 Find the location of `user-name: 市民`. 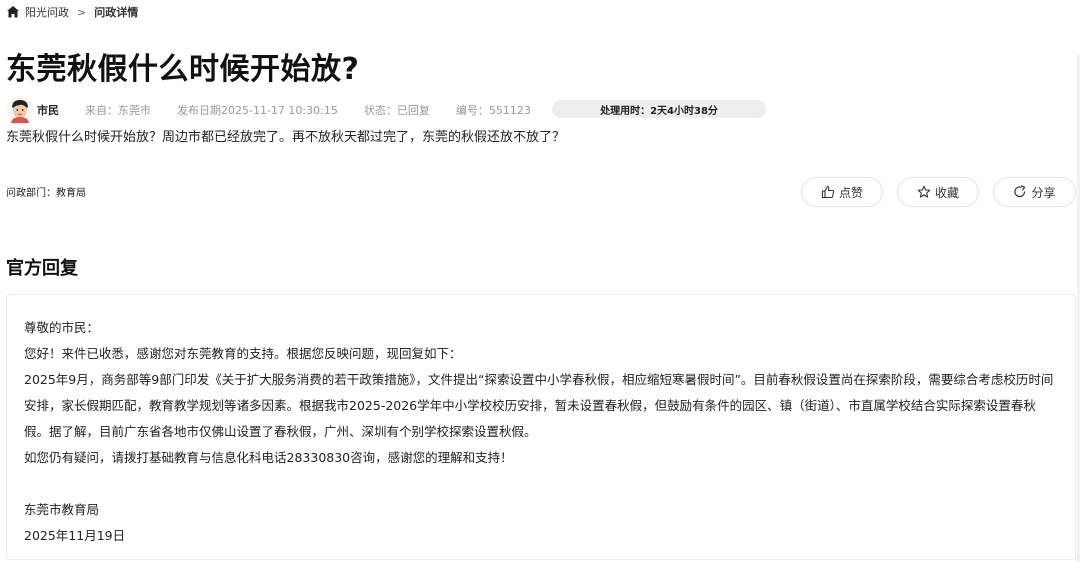

user-name: 市民 is located at coordinates (48, 110).